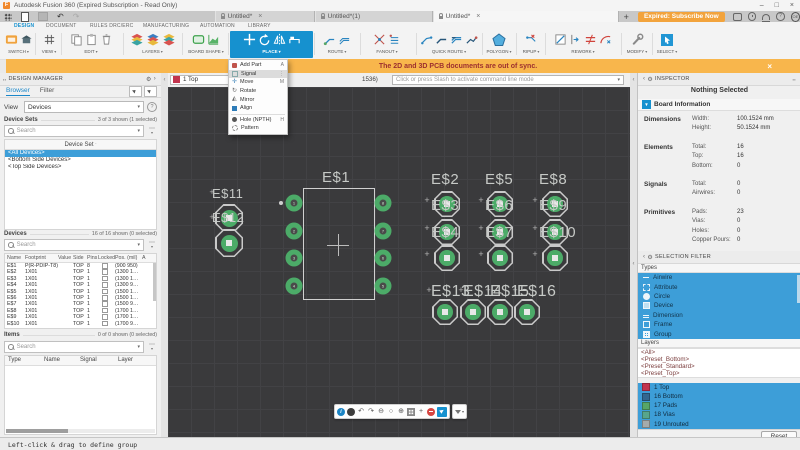 The image size is (800, 450). I want to click on undo-icon: ↶, so click(60, 16).